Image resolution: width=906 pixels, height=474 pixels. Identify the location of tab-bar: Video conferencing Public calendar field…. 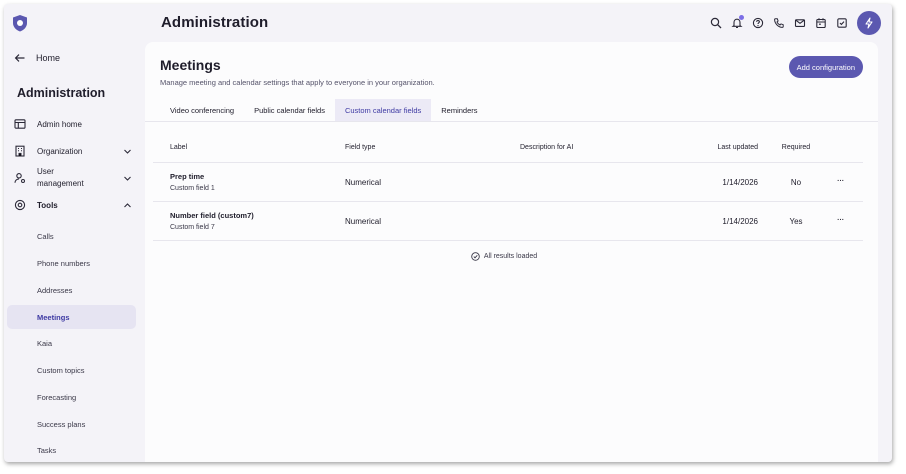
(324, 110).